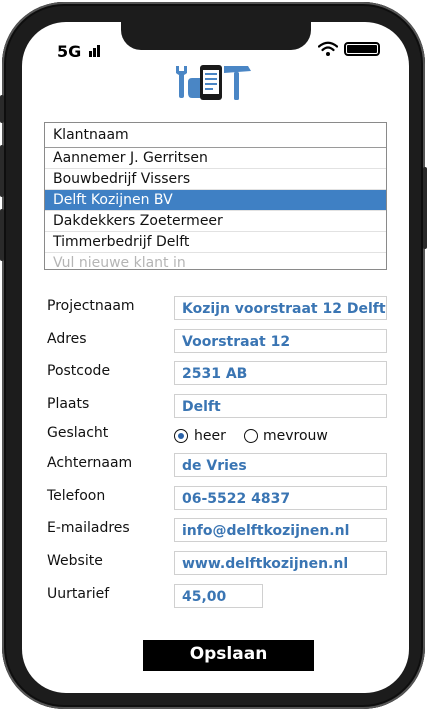 The image size is (427, 711). I want to click on signal-icon, so click(97, 50).